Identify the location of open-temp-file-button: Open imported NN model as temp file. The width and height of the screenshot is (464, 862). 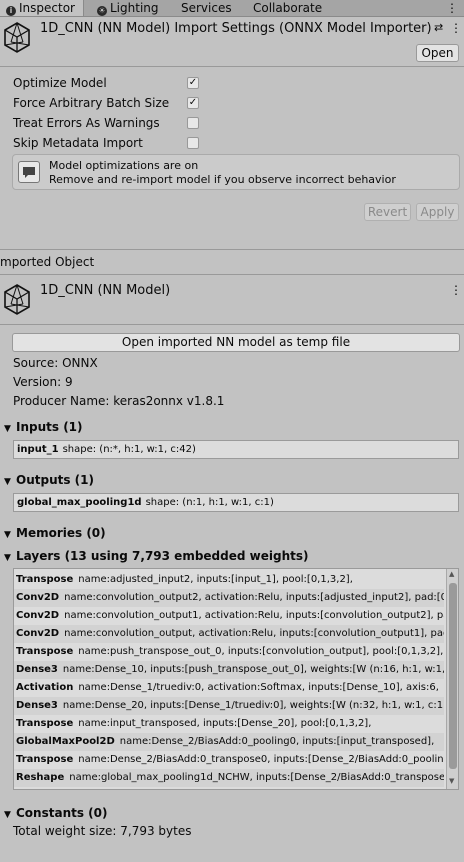
(236, 342).